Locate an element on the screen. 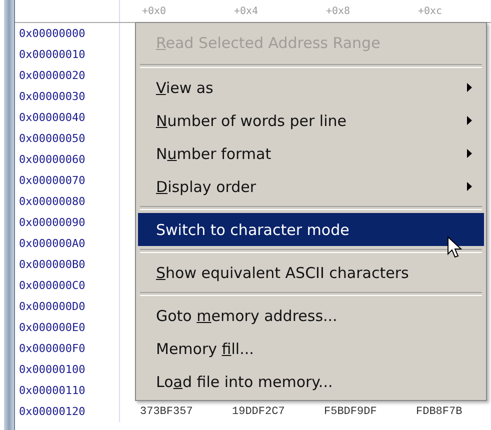  column-header: +0x0 is located at coordinates (154, 11).